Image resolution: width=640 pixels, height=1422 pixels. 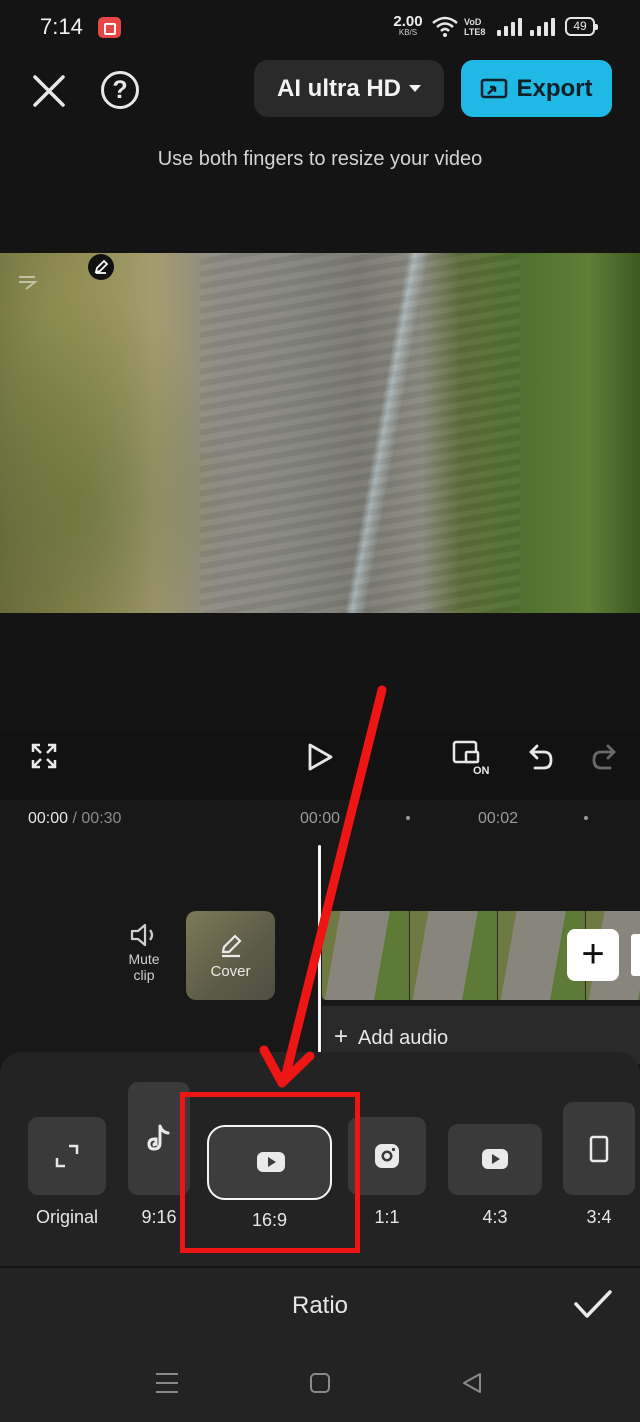 What do you see at coordinates (472, 1383) in the screenshot?
I see `back-icon` at bounding box center [472, 1383].